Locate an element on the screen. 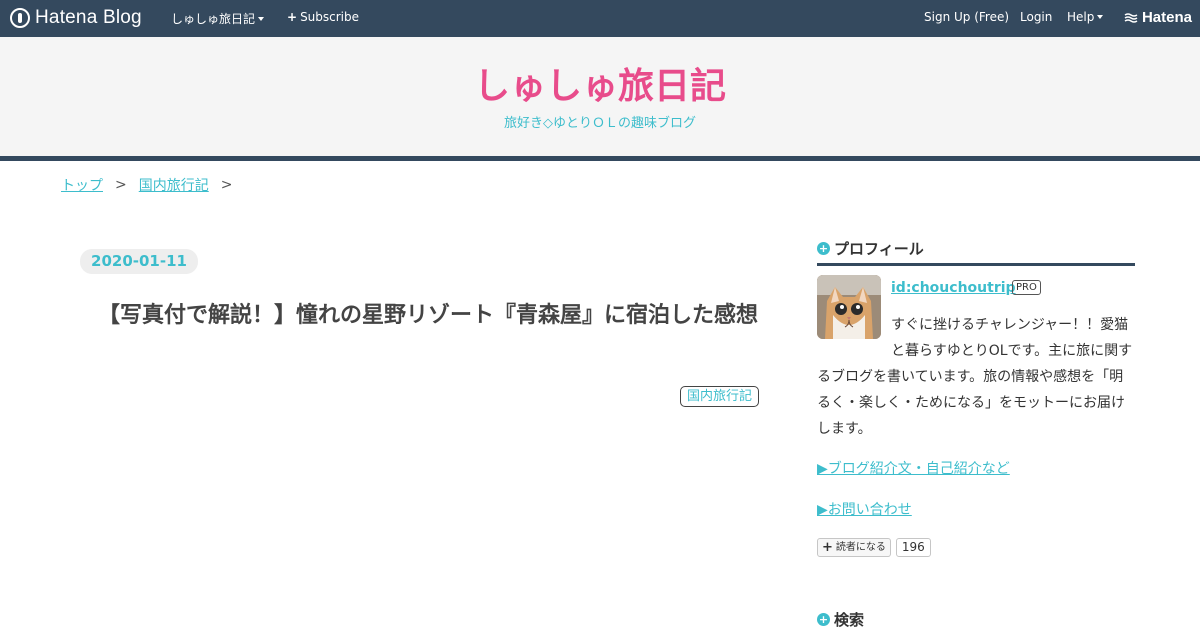 The height and width of the screenshot is (630, 1200). blog-menu-label: しゅしゅ旅日記 is located at coordinates (213, 19).